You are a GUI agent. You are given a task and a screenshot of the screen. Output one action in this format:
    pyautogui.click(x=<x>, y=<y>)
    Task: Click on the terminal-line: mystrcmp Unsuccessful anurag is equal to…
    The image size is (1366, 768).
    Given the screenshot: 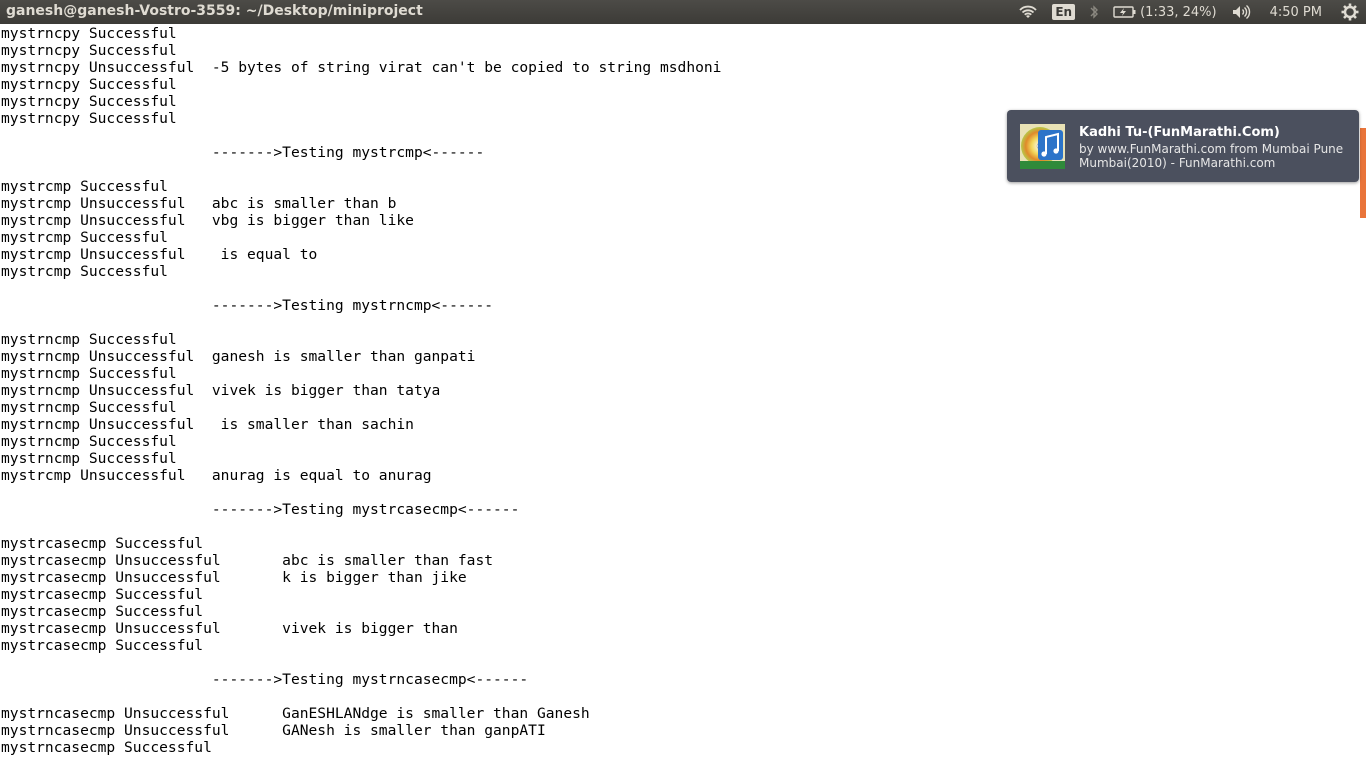 What is the action you would take?
    pyautogui.click(x=216, y=475)
    